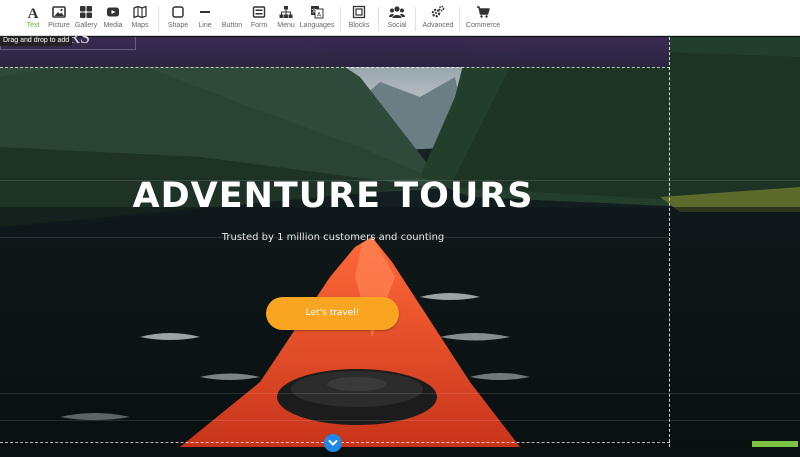 This screenshot has height=457, width=800. Describe the element at coordinates (205, 19) in the screenshot. I see `tool-line: Line` at that location.